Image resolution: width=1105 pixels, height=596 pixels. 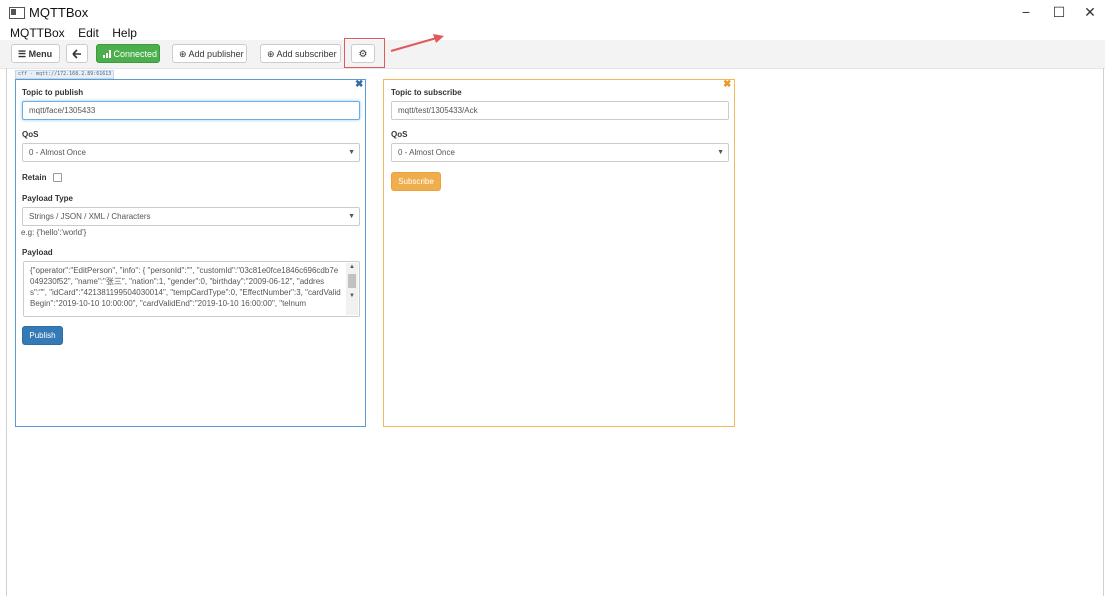 What do you see at coordinates (42, 335) in the screenshot?
I see `publish-button: Publish` at bounding box center [42, 335].